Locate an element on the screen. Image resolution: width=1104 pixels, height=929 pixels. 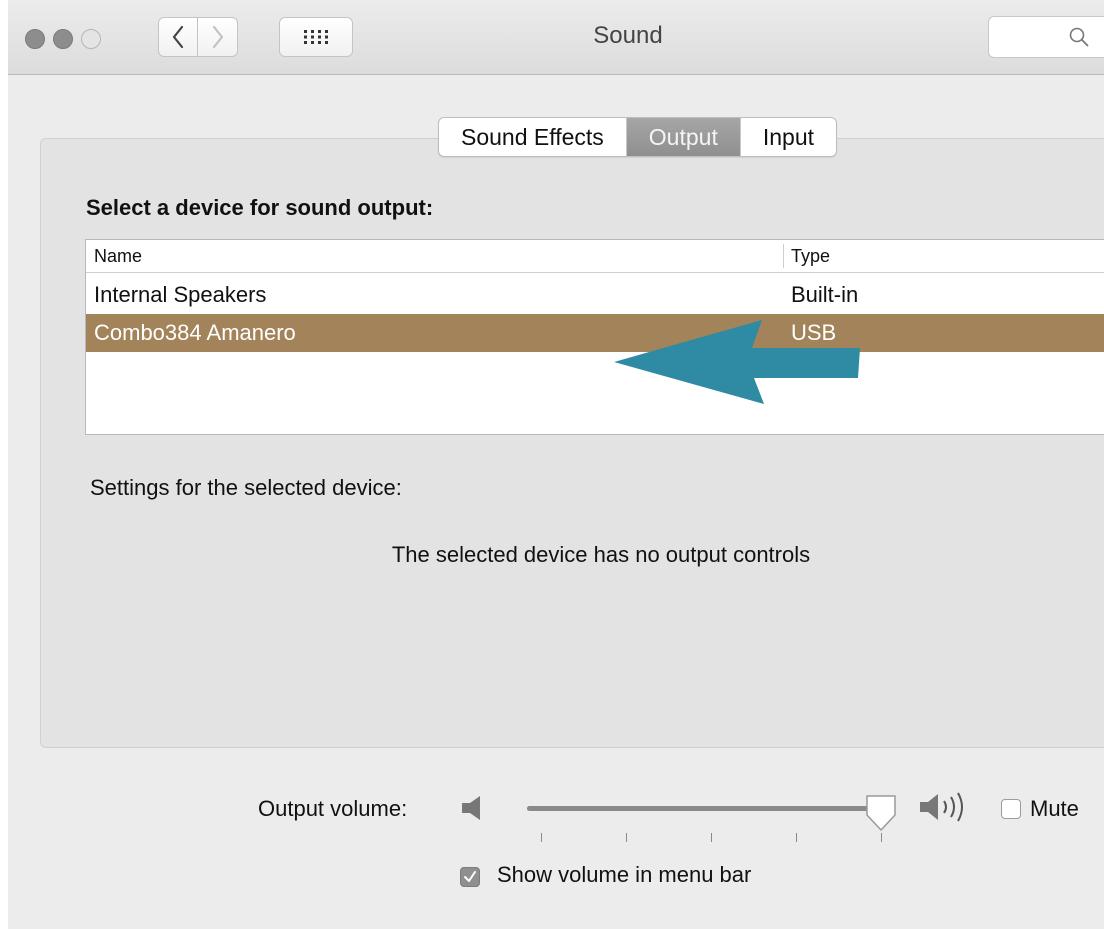
tab-input: Input is located at coordinates (788, 137).